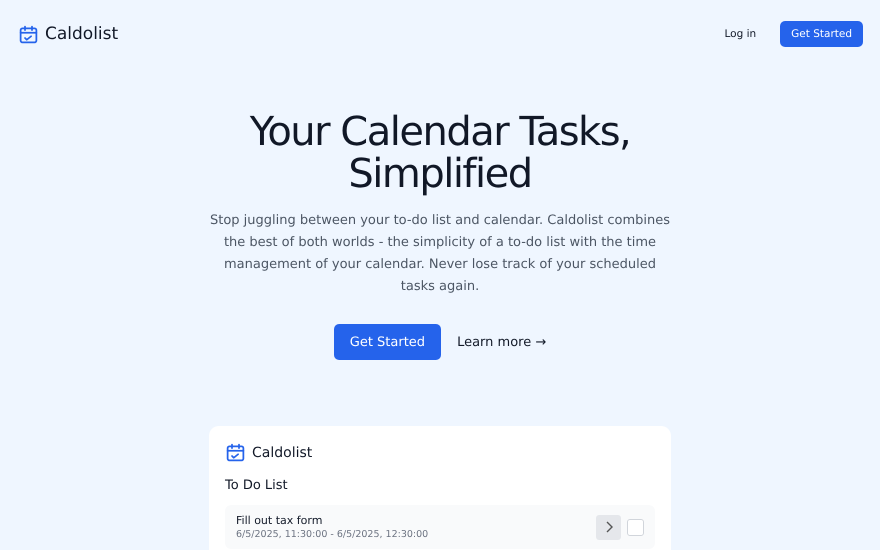  What do you see at coordinates (440, 132) in the screenshot?
I see `hero-title: Your Calendar Tasks,` at bounding box center [440, 132].